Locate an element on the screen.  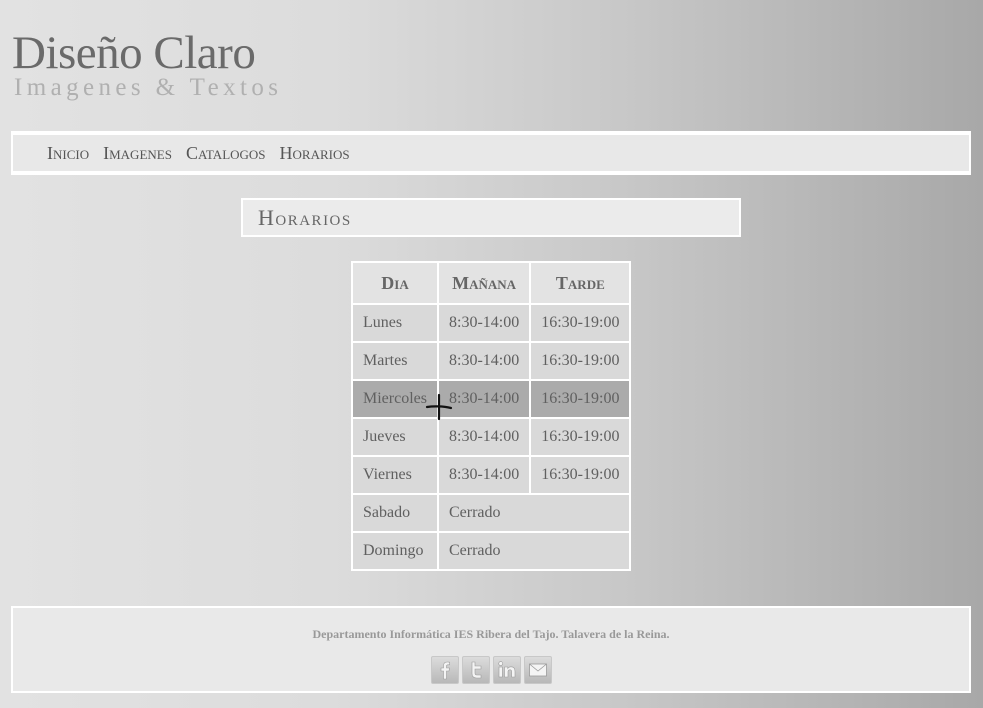
day-cell: Sabado is located at coordinates (395, 513).